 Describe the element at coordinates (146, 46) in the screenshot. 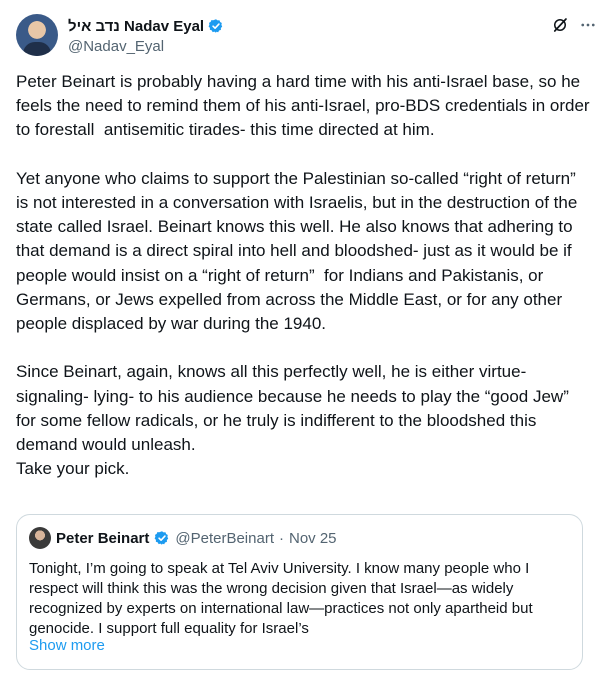

I see `author-handle: @Nadav_Eyal` at that location.